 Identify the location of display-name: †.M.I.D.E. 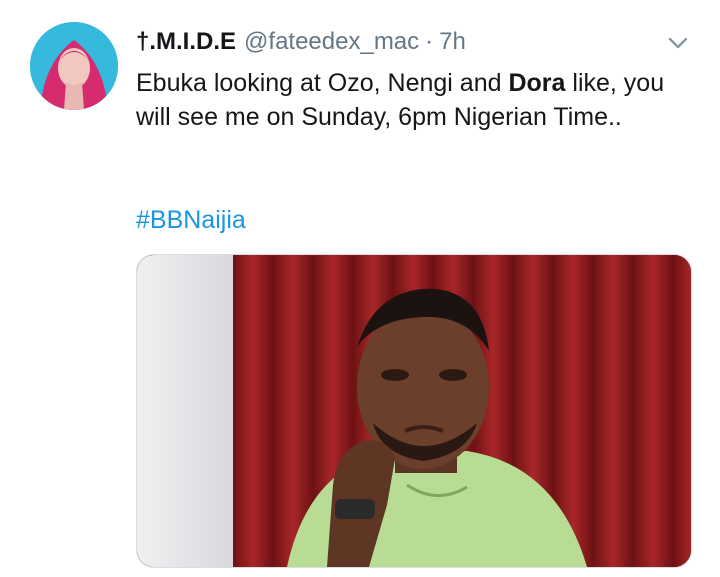
(186, 42).